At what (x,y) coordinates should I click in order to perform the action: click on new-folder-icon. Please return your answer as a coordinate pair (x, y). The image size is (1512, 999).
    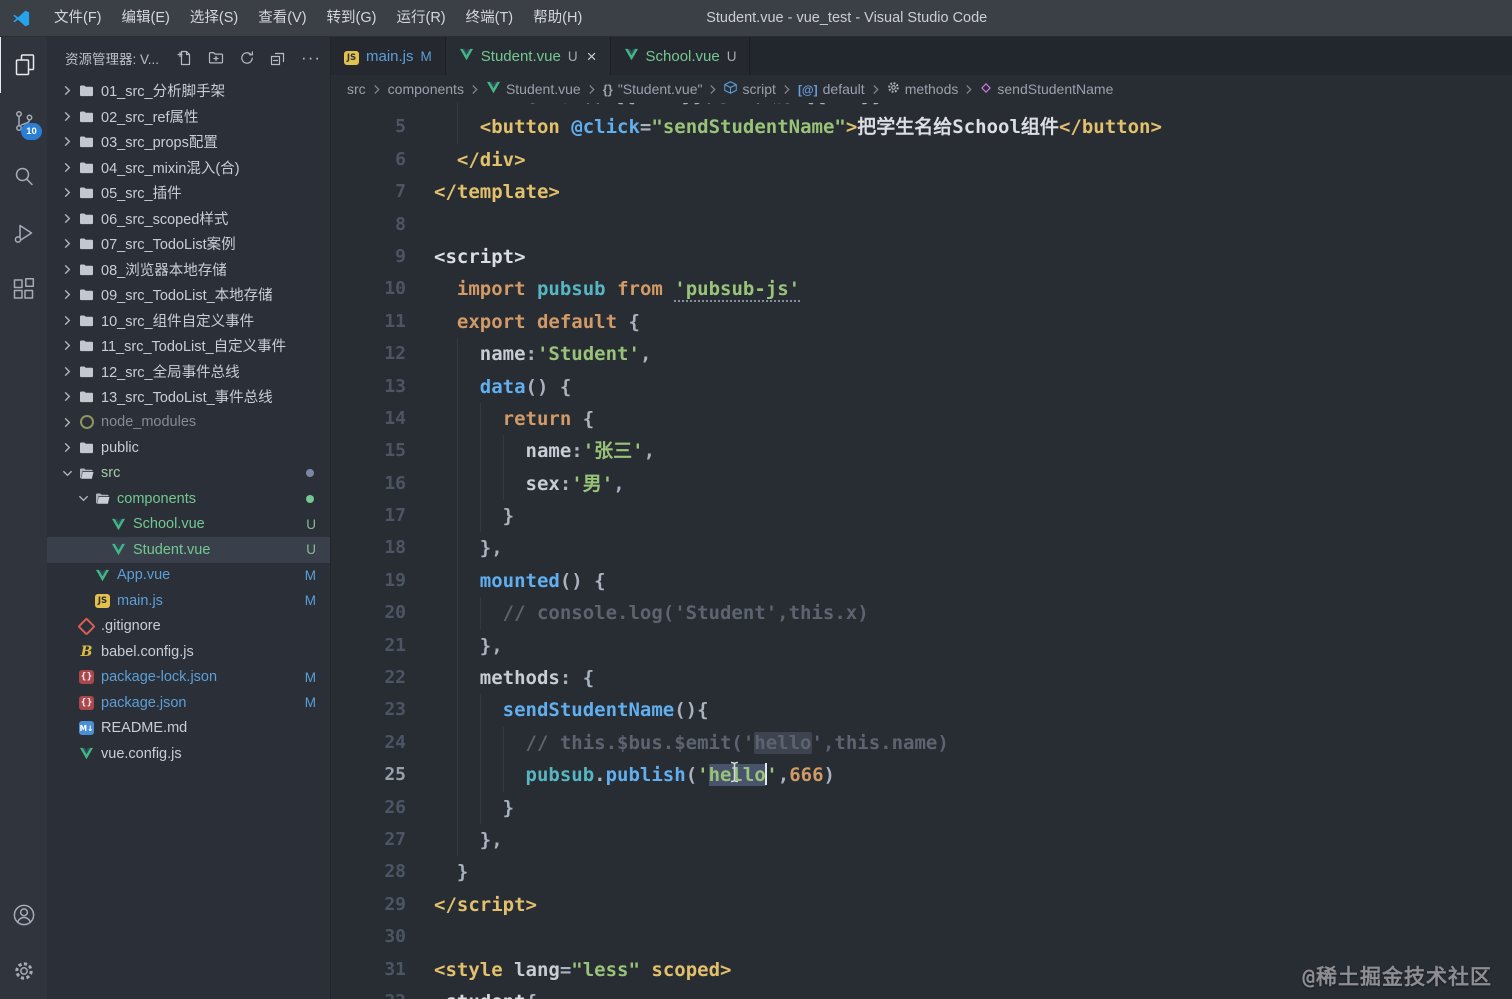
    Looking at the image, I should click on (216, 58).